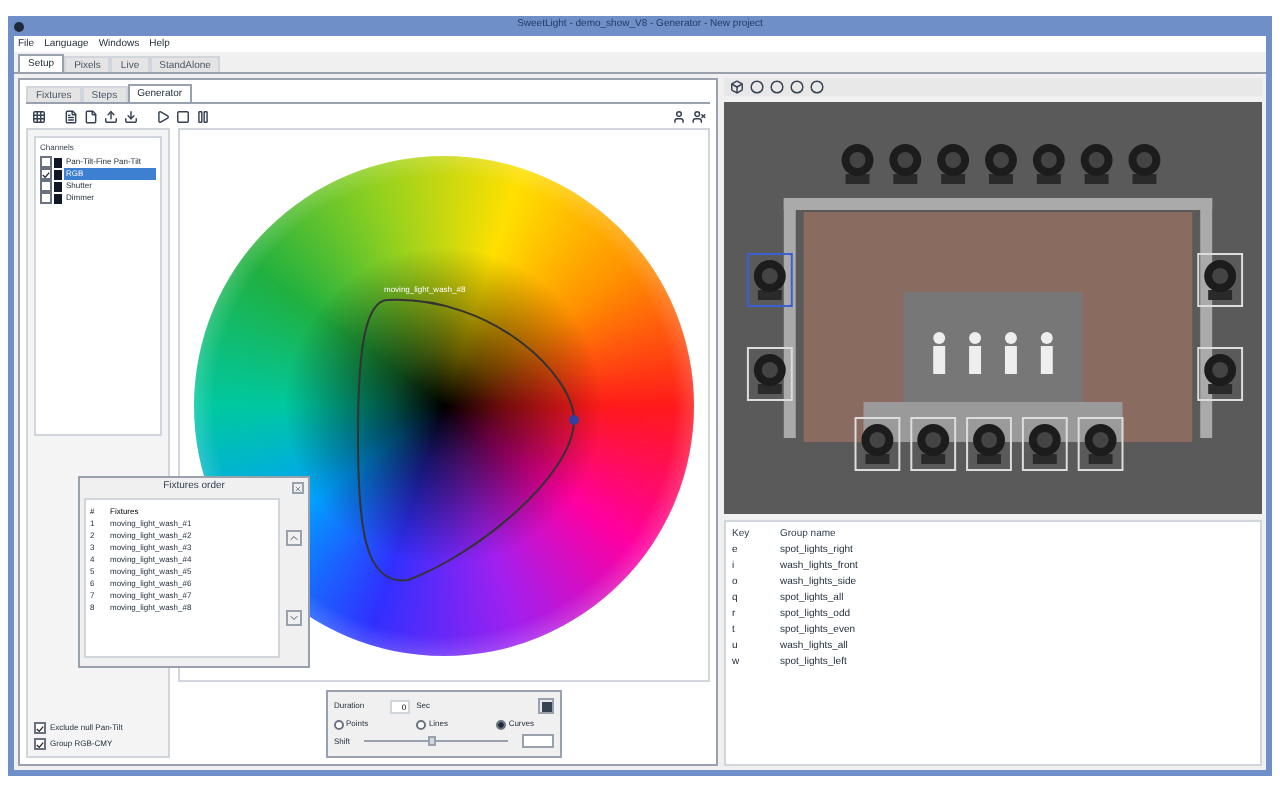  What do you see at coordinates (110, 116) in the screenshot?
I see `upload-icon` at bounding box center [110, 116].